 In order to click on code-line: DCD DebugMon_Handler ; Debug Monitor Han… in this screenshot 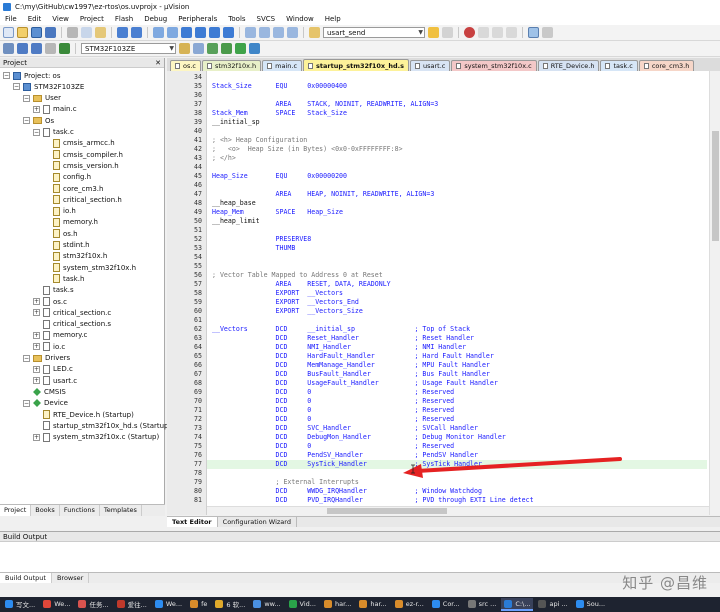, I will do `click(457, 437)`.